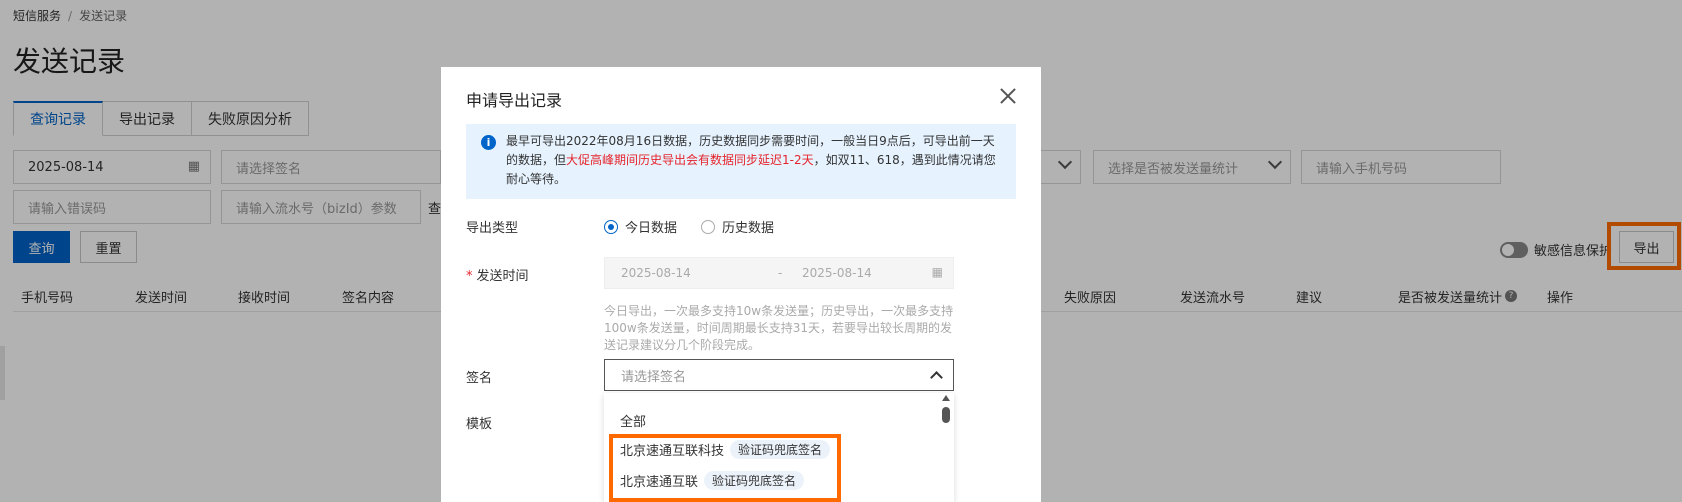  I want to click on dropdown-option-all: 全部, so click(633, 420).